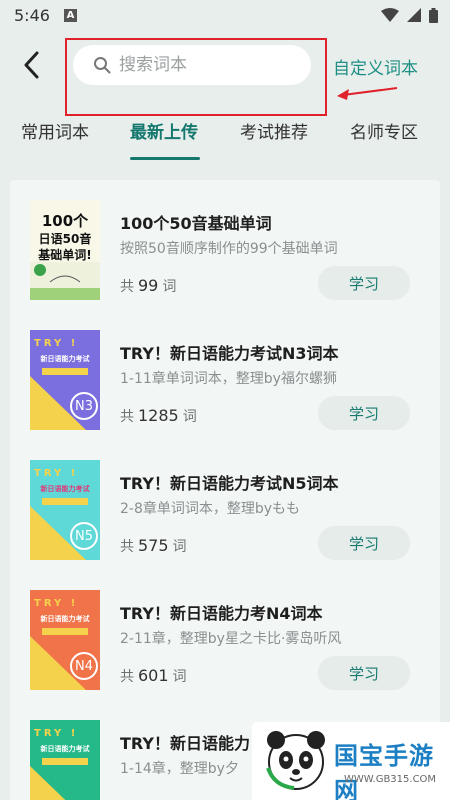 The image size is (450, 800). I want to click on watermark-text: 国宝手游网, so click(384, 771).